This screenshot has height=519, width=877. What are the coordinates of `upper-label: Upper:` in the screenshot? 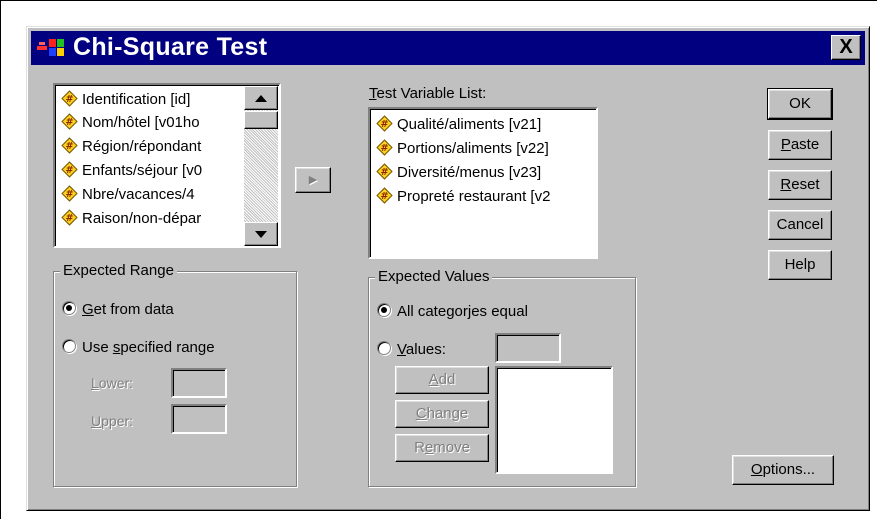 It's located at (112, 421).